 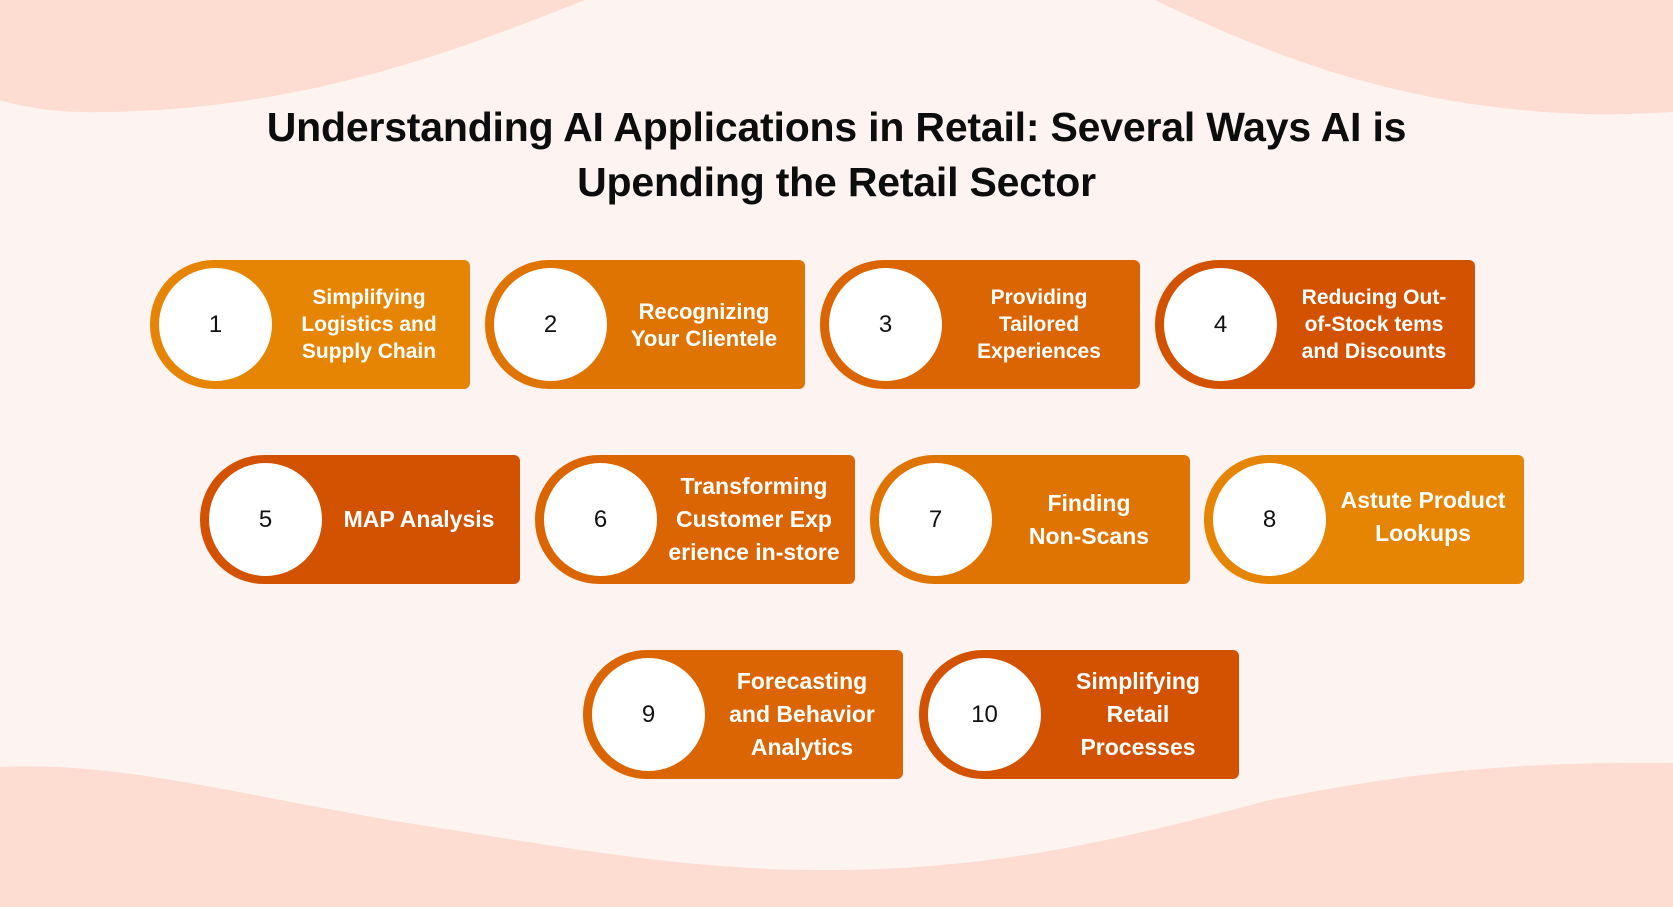 I want to click on top-right-wave, so click(x=1414, y=57).